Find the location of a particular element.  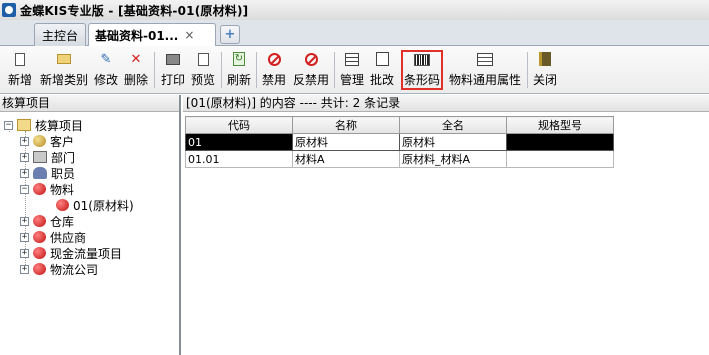

properties-icon is located at coordinates (485, 59).